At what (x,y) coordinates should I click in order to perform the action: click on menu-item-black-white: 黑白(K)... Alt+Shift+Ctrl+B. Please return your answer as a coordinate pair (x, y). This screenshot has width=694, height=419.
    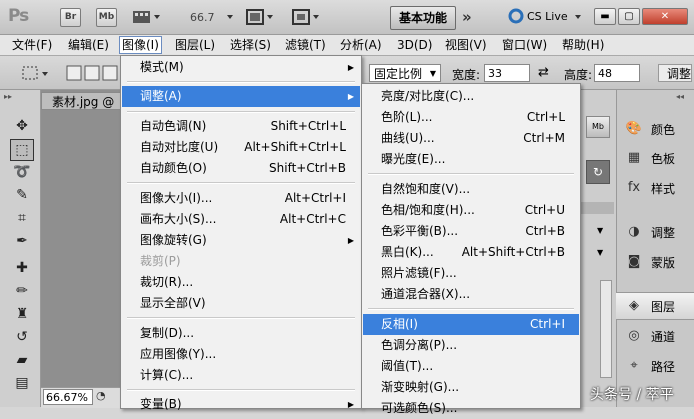
    Looking at the image, I should click on (471, 252).